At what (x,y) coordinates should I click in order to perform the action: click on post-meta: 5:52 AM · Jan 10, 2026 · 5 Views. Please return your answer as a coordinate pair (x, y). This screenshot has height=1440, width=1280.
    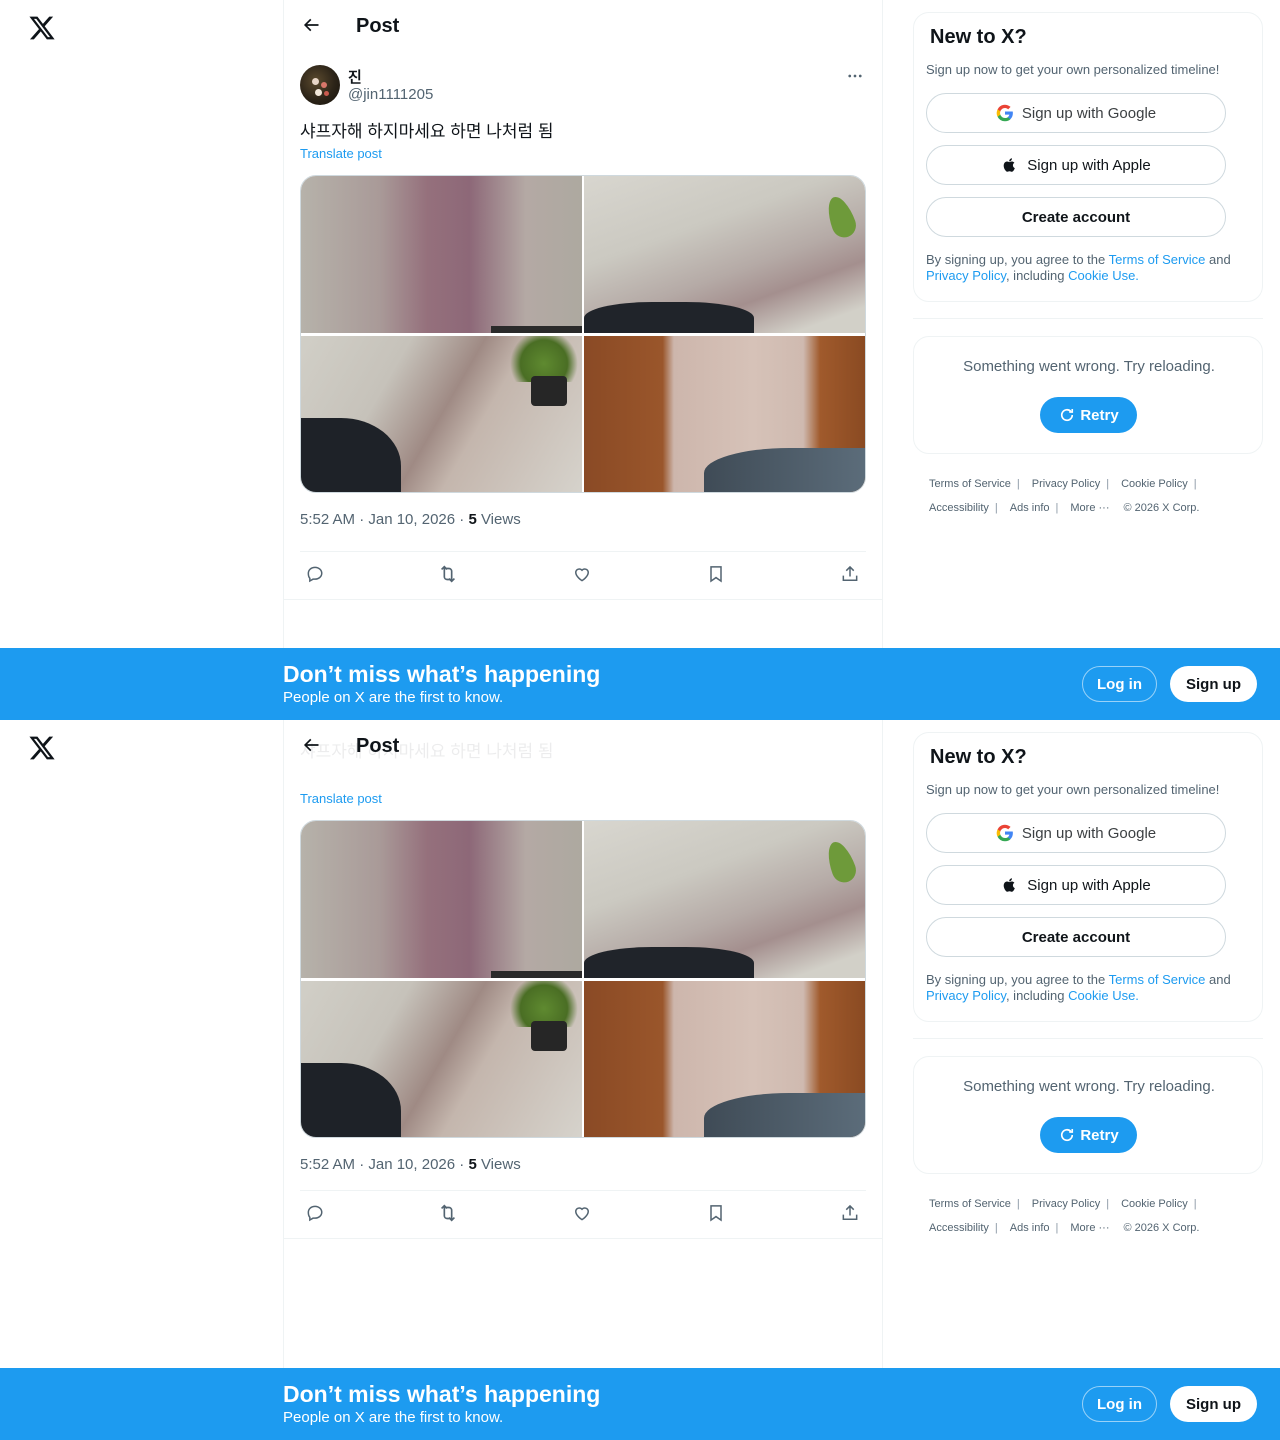
    Looking at the image, I should click on (410, 519).